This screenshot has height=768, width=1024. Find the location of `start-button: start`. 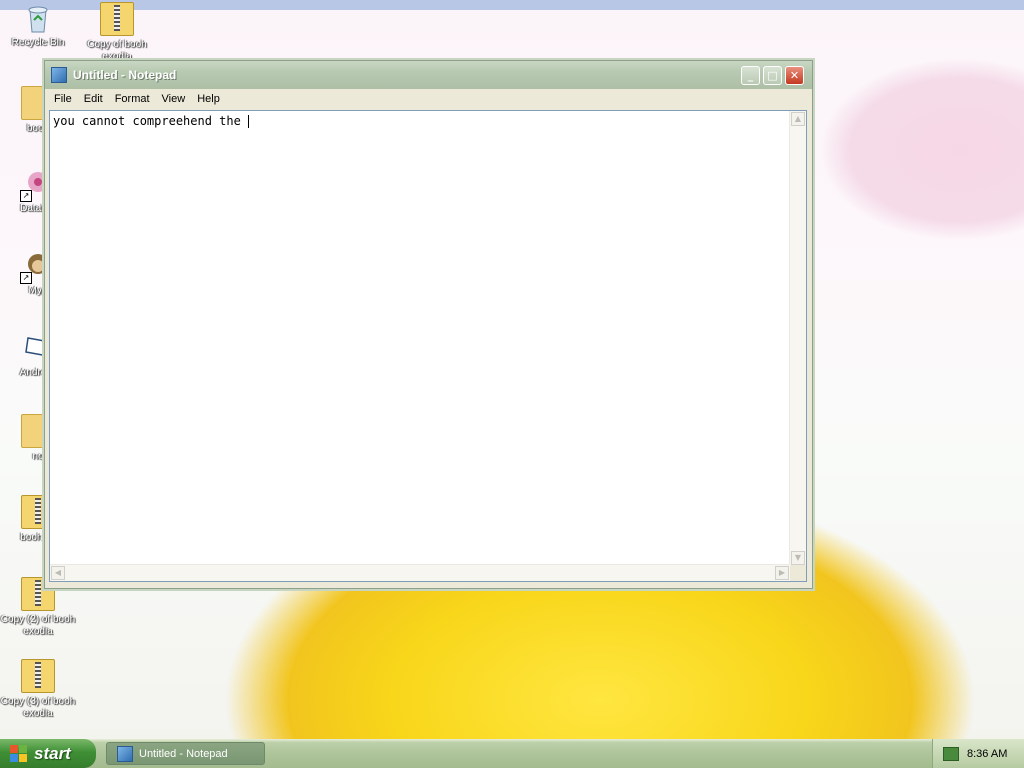

start-button: start is located at coordinates (48, 753).